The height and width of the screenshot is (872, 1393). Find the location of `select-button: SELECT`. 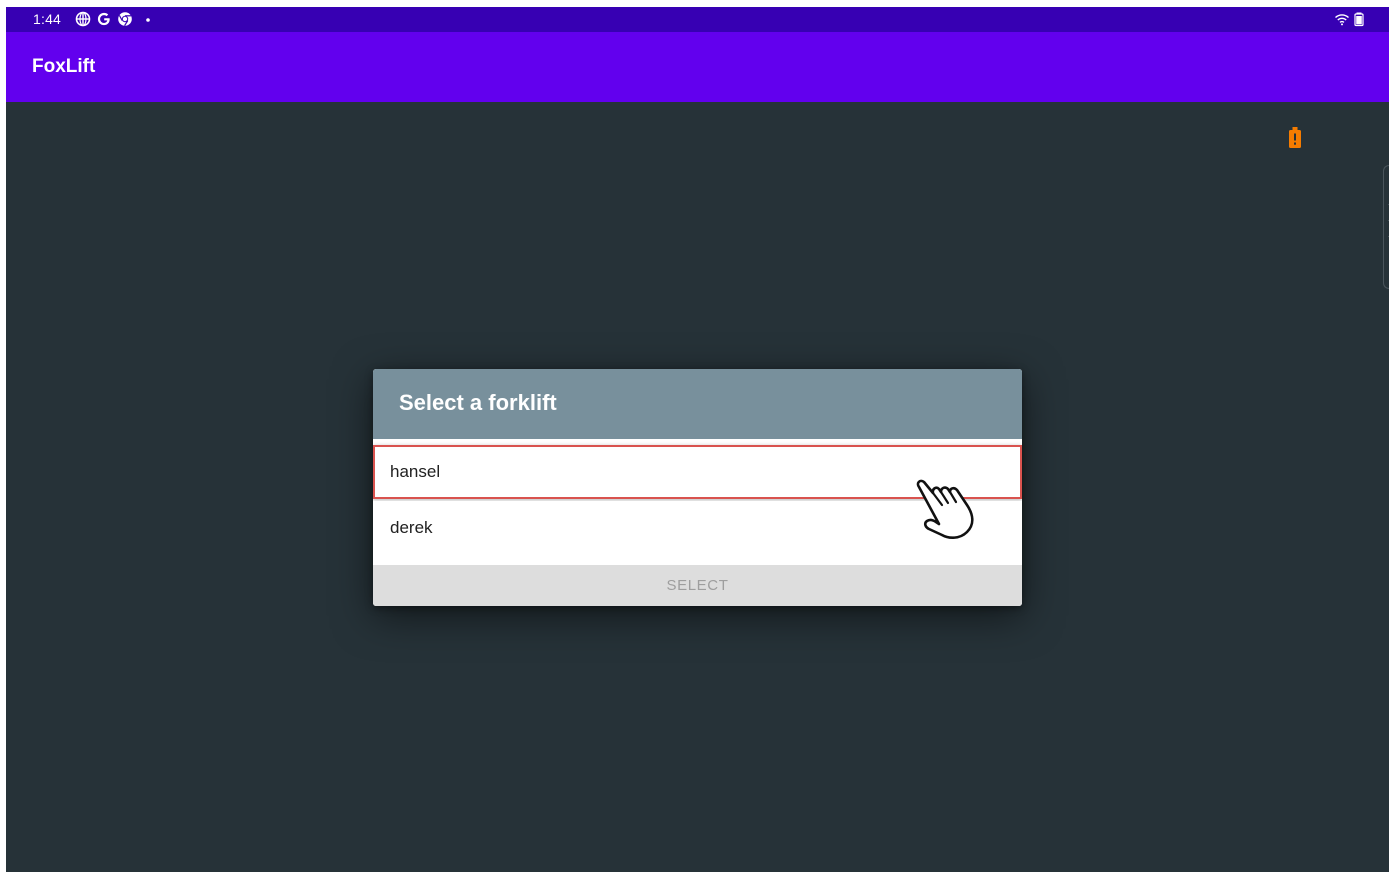

select-button: SELECT is located at coordinates (697, 585).